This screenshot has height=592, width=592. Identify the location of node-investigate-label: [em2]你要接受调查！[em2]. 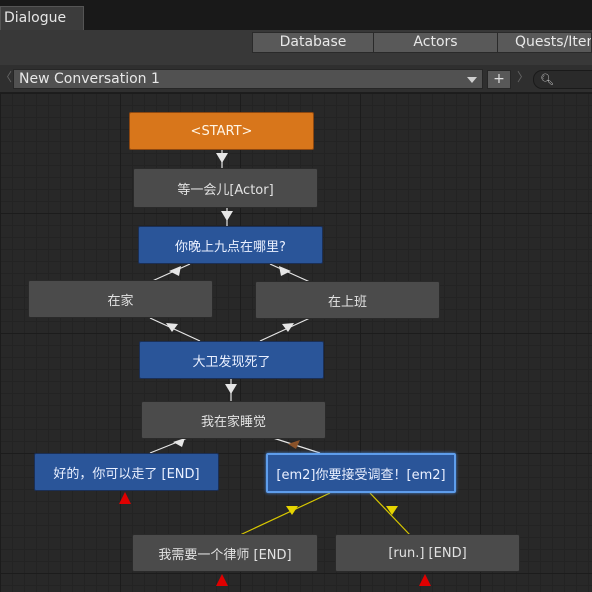
(361, 475).